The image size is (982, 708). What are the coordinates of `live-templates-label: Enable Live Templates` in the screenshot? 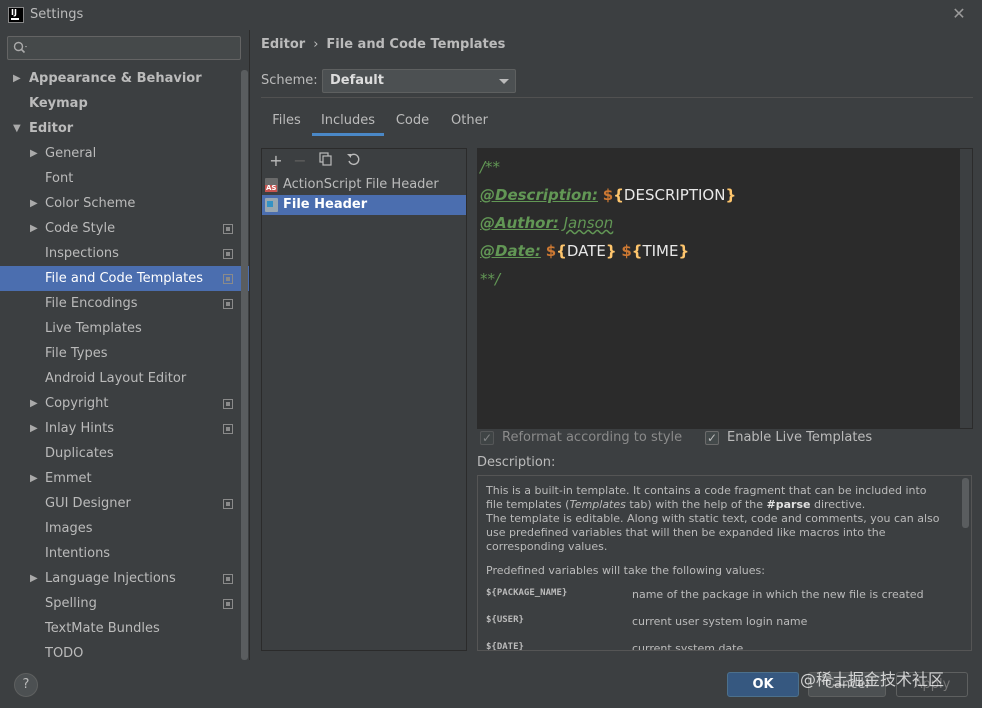 It's located at (800, 437).